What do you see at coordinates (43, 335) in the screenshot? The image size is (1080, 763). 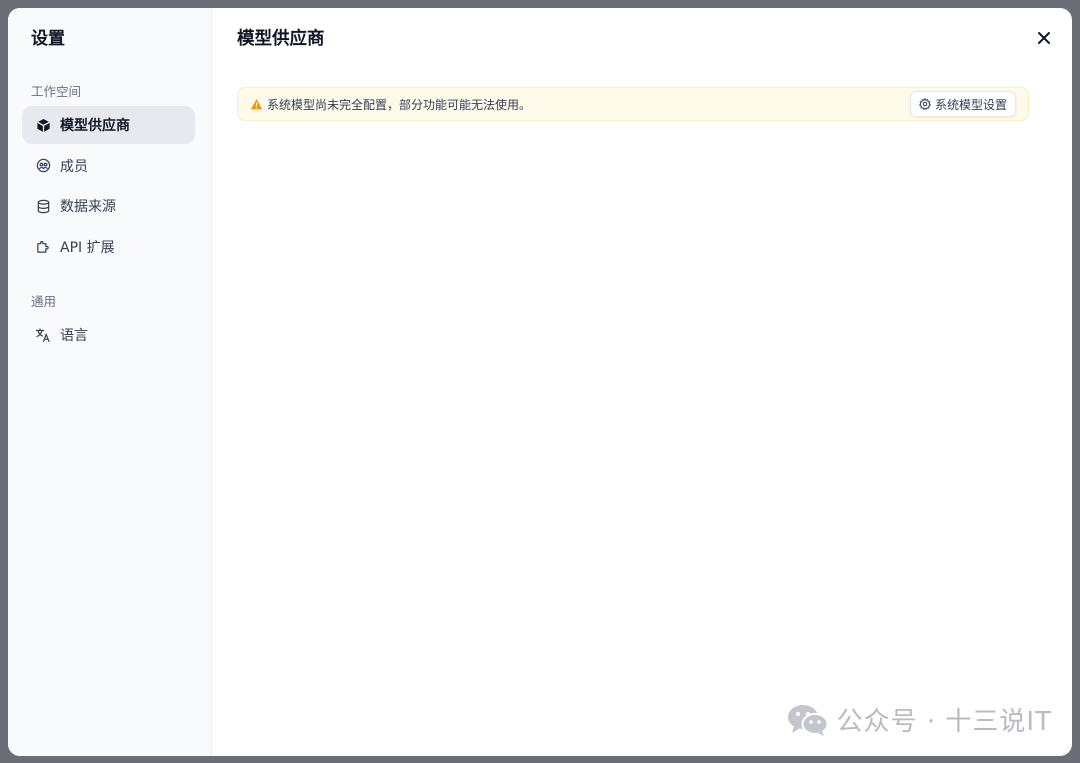 I see `translate-icon` at bounding box center [43, 335].